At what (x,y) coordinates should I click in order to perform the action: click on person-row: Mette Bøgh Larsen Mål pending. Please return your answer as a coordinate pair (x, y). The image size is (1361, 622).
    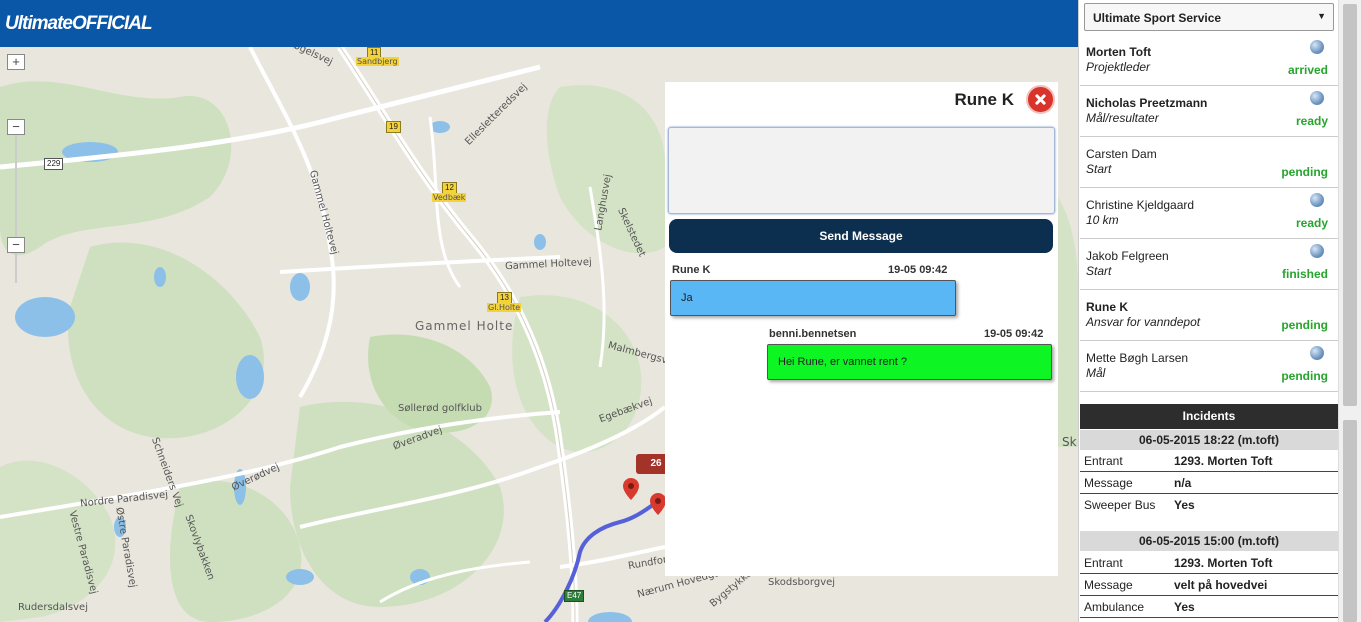
    Looking at the image, I should click on (1209, 366).